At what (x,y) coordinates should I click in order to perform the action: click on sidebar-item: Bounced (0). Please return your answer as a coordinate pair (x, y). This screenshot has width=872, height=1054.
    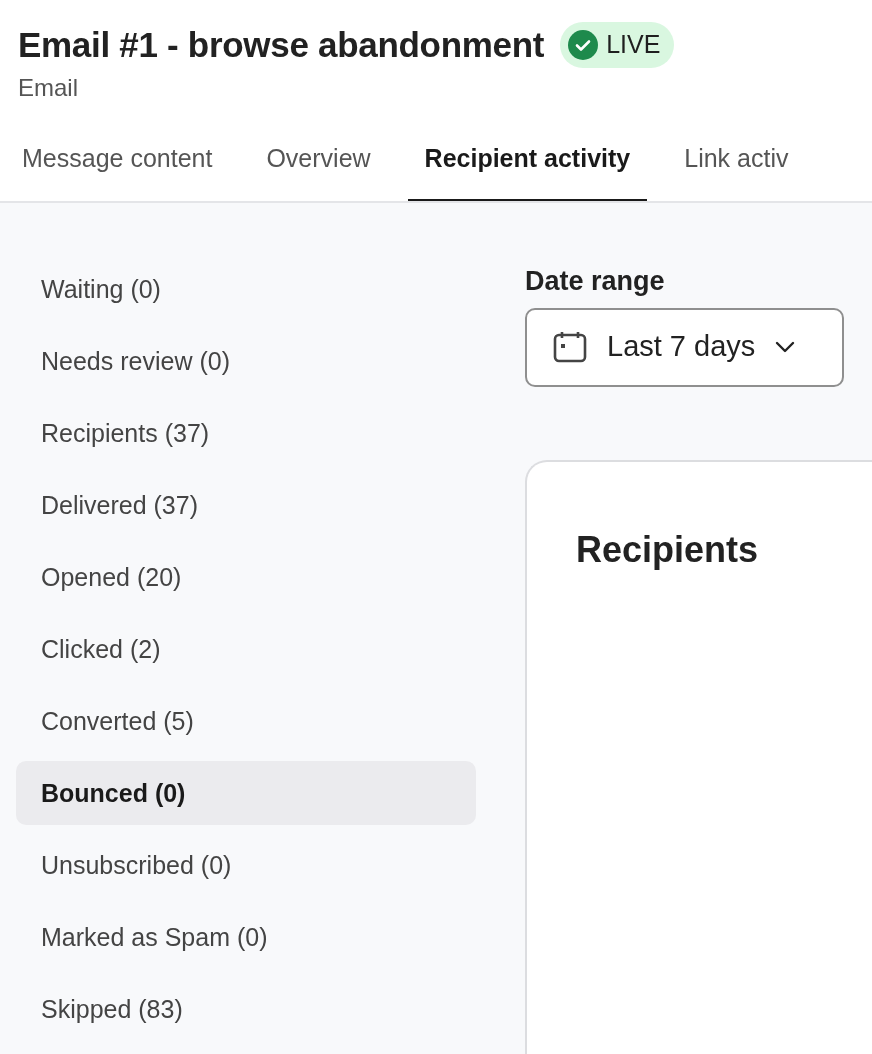
    Looking at the image, I should click on (246, 793).